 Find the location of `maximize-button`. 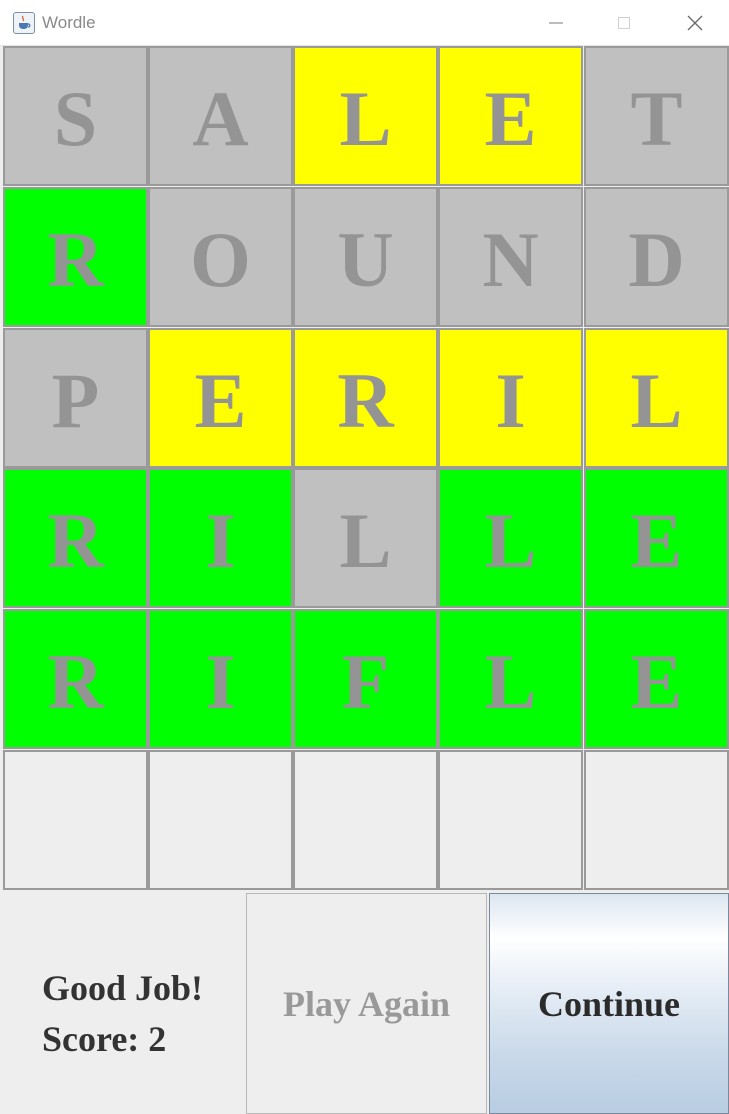

maximize-button is located at coordinates (624, 23).